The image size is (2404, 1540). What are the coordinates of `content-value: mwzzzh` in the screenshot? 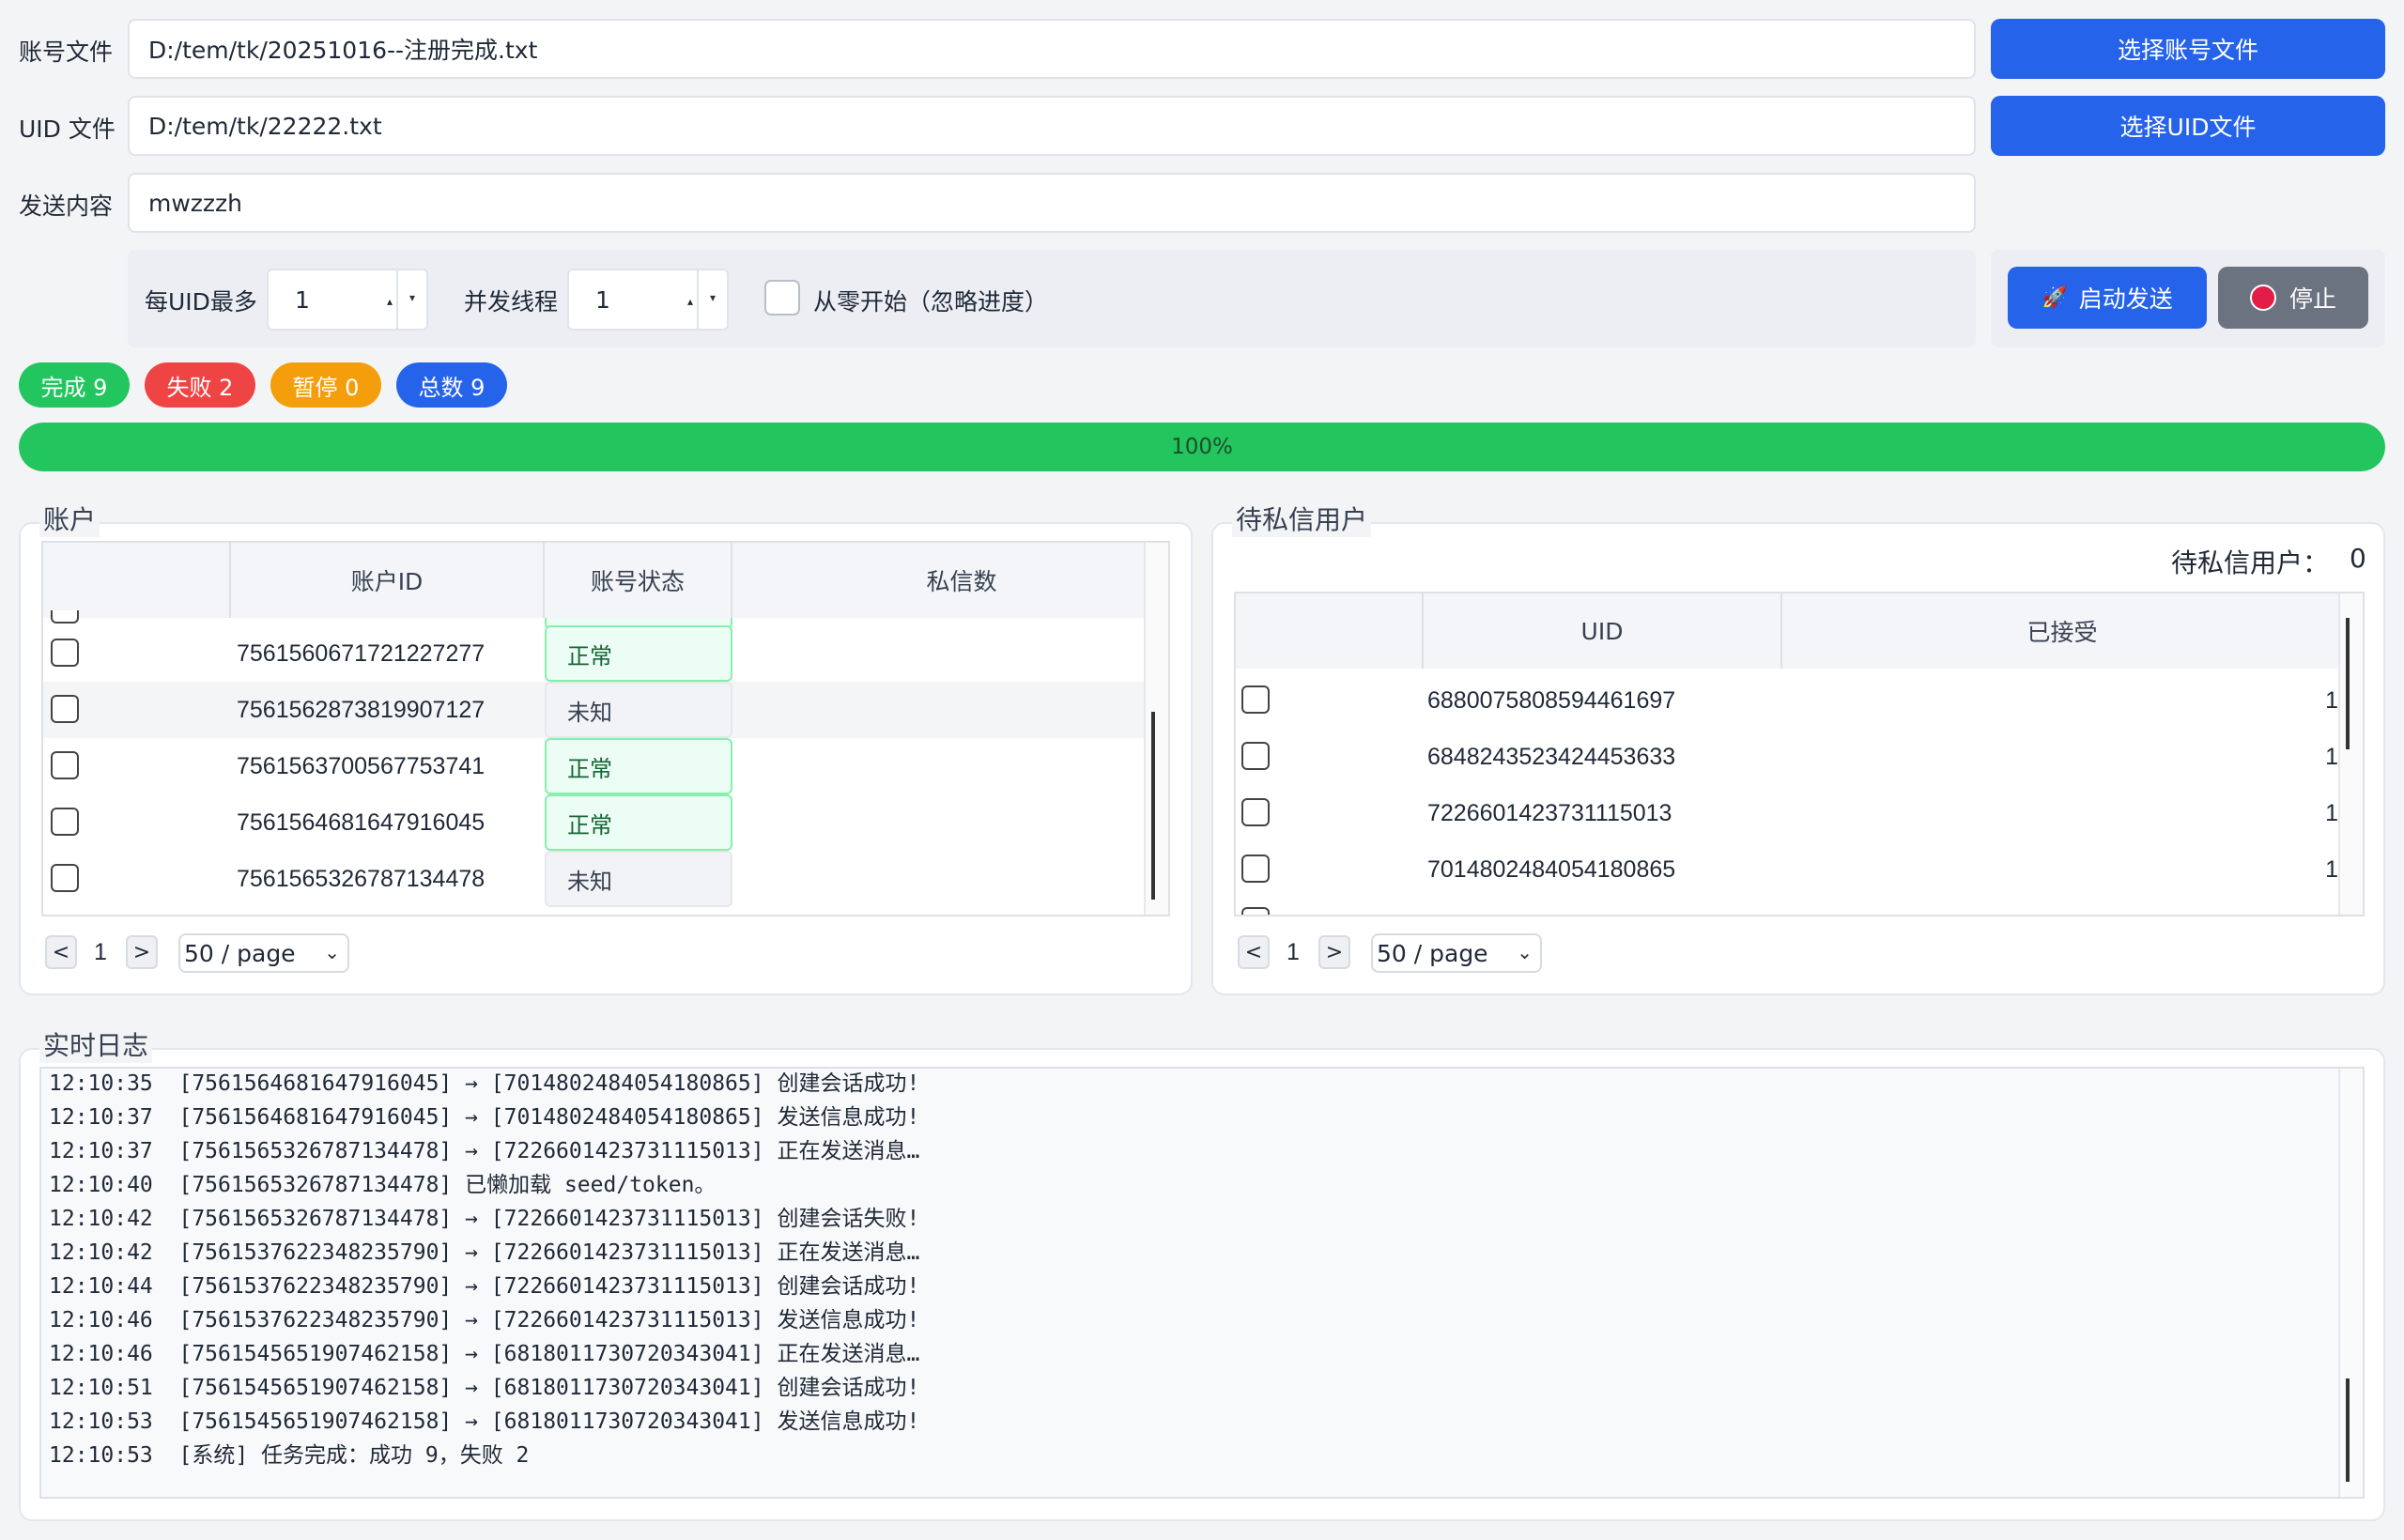 It's located at (195, 203).